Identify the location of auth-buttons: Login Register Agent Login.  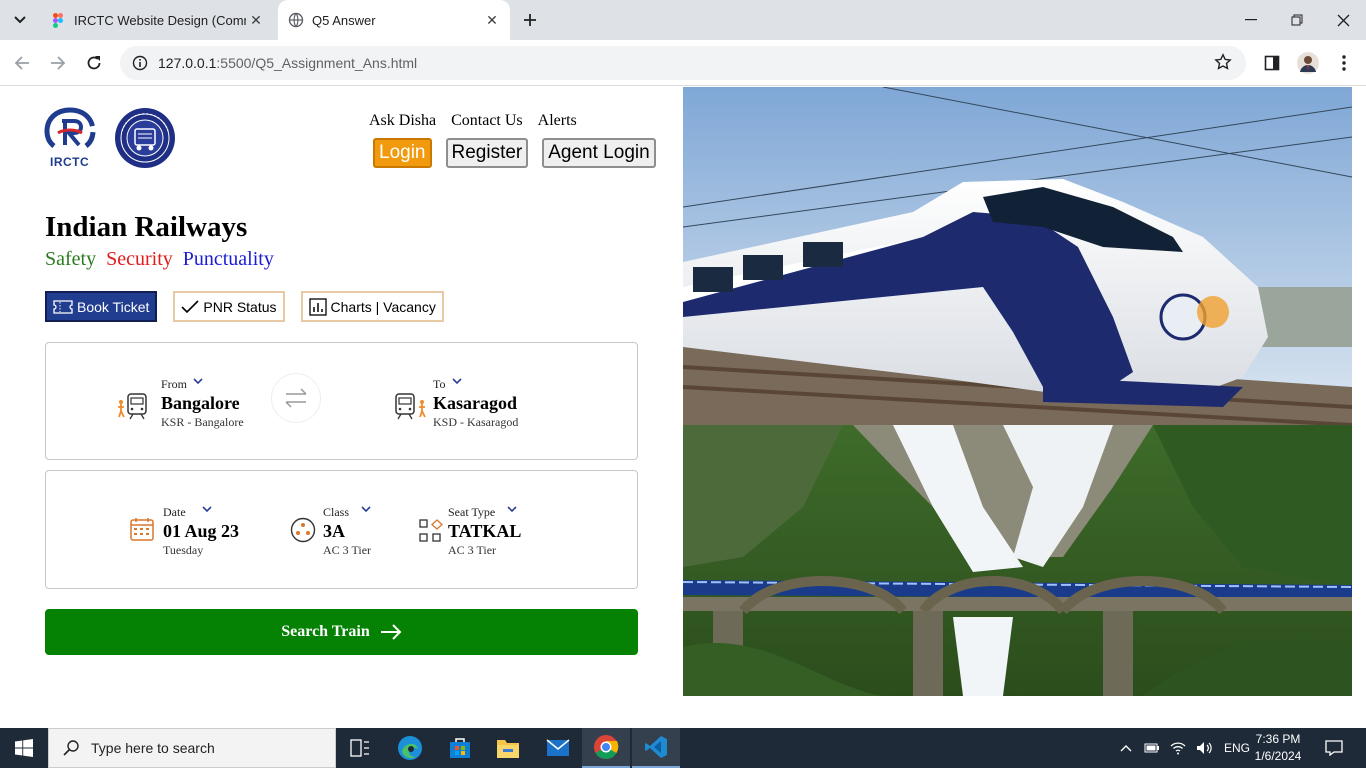
(514, 153).